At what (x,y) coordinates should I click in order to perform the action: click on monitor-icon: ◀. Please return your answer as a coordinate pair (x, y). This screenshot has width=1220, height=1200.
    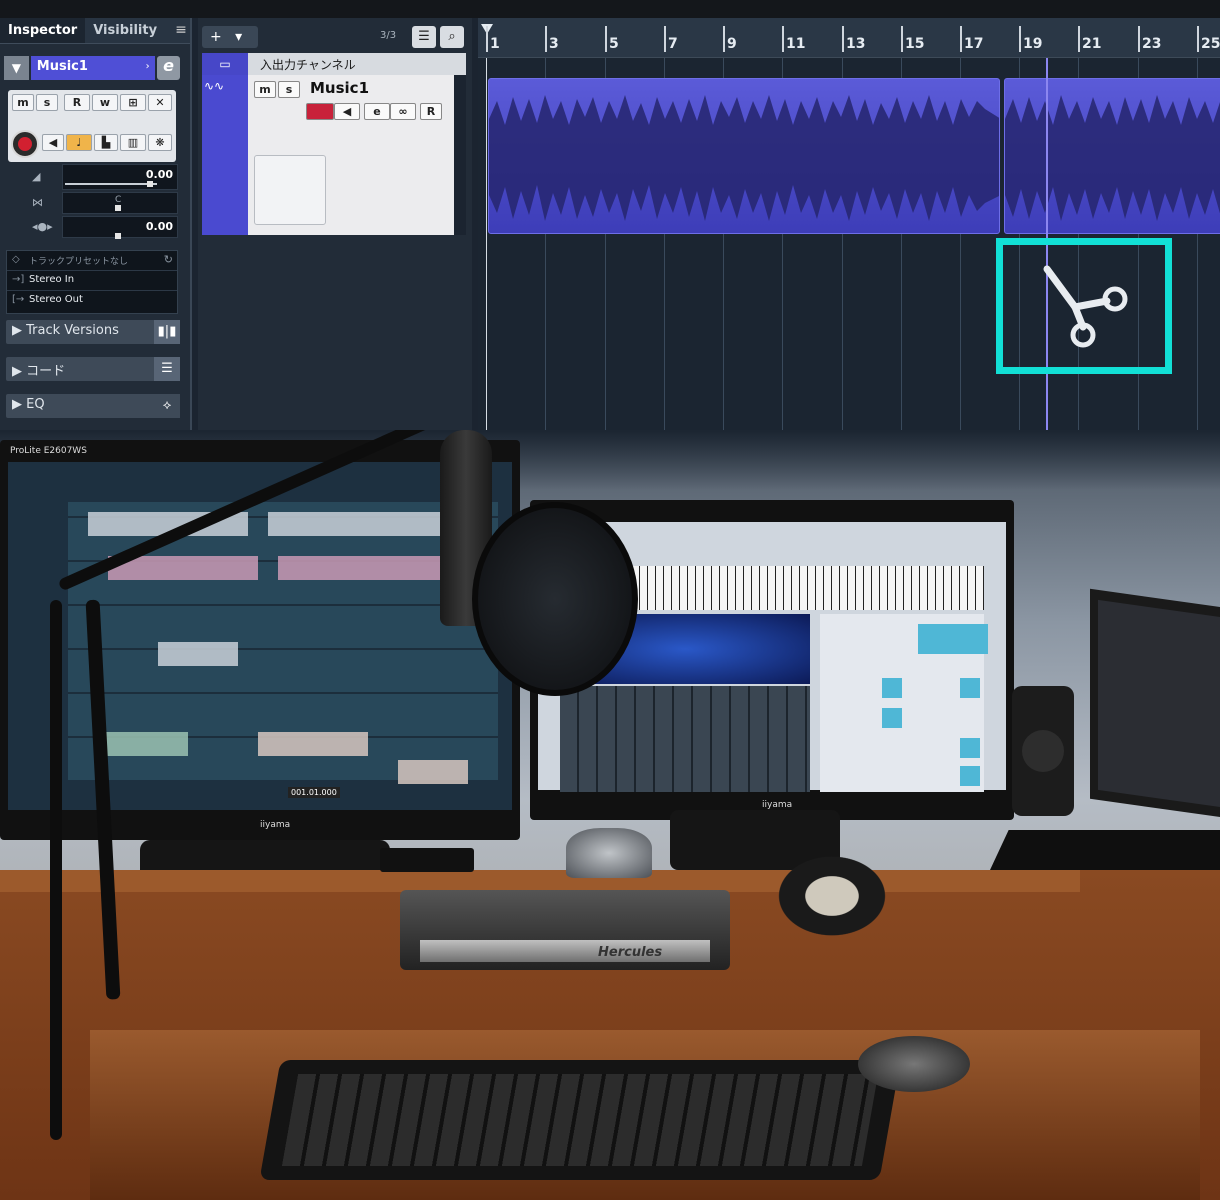
    Looking at the image, I should click on (53, 142).